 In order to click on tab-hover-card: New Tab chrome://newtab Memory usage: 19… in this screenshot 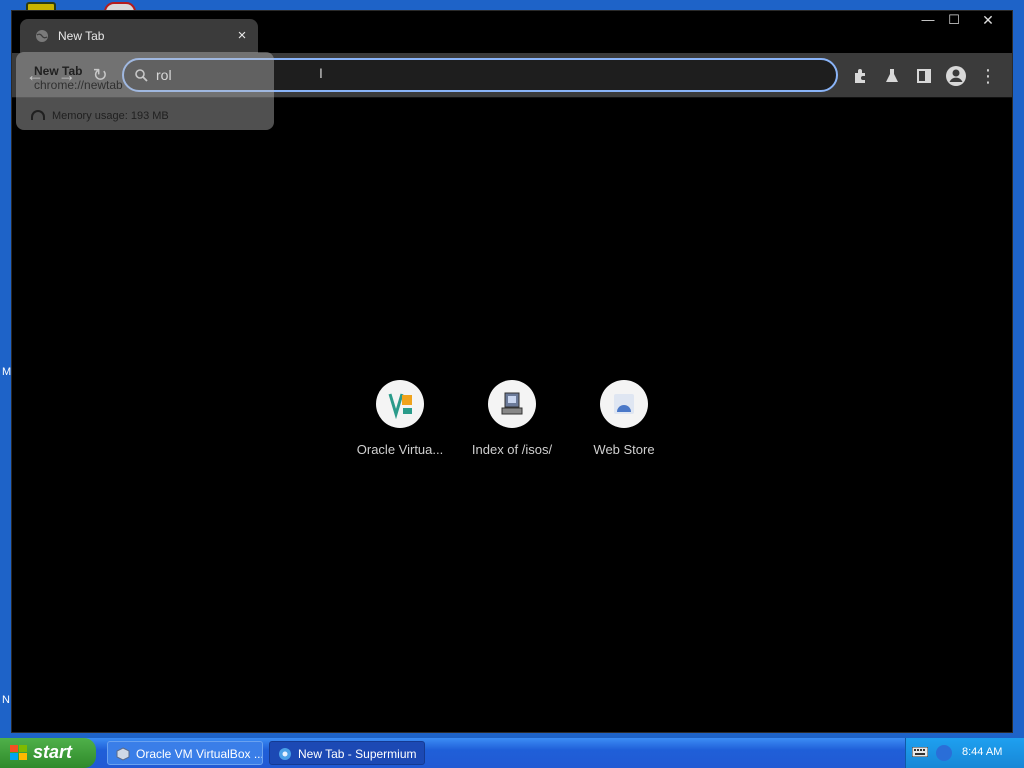, I will do `click(145, 91)`.